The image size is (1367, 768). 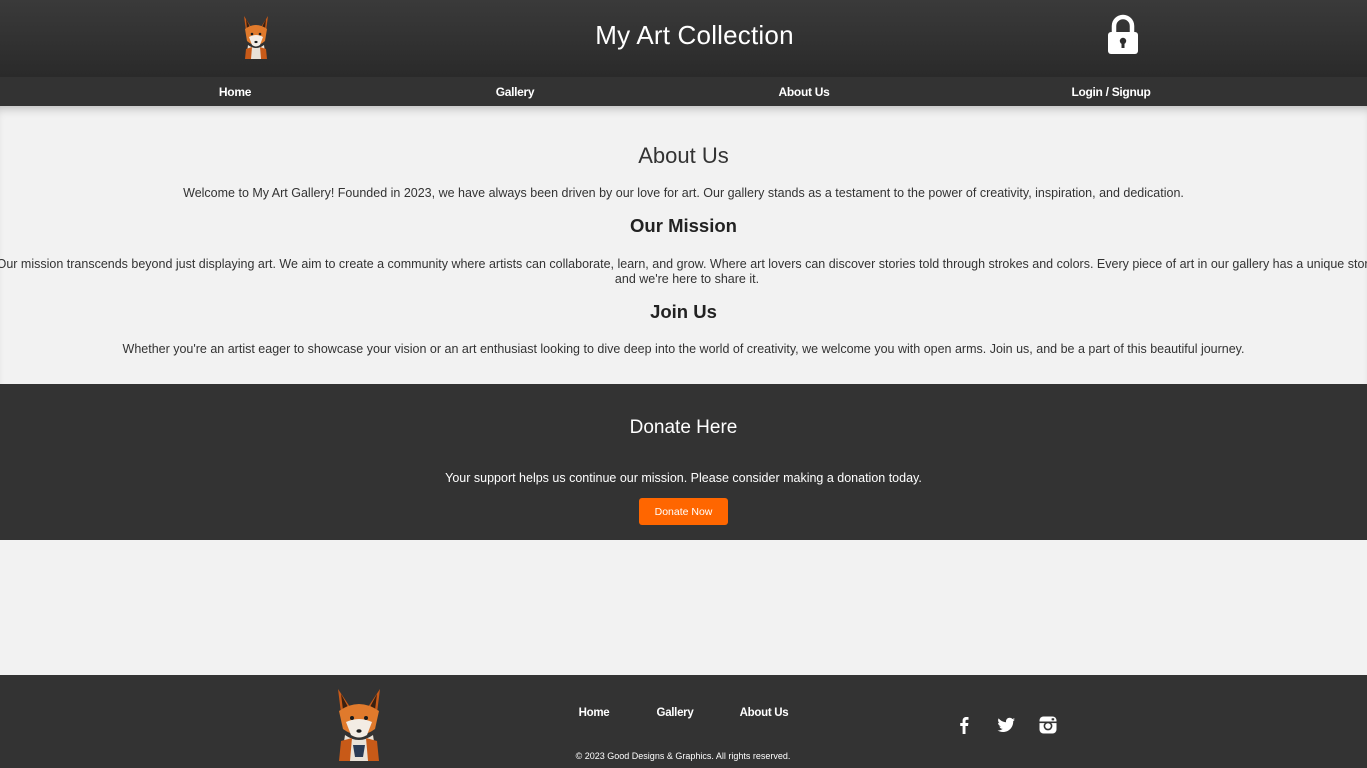 I want to click on footer-link-about-us: About Us, so click(x=764, y=713).